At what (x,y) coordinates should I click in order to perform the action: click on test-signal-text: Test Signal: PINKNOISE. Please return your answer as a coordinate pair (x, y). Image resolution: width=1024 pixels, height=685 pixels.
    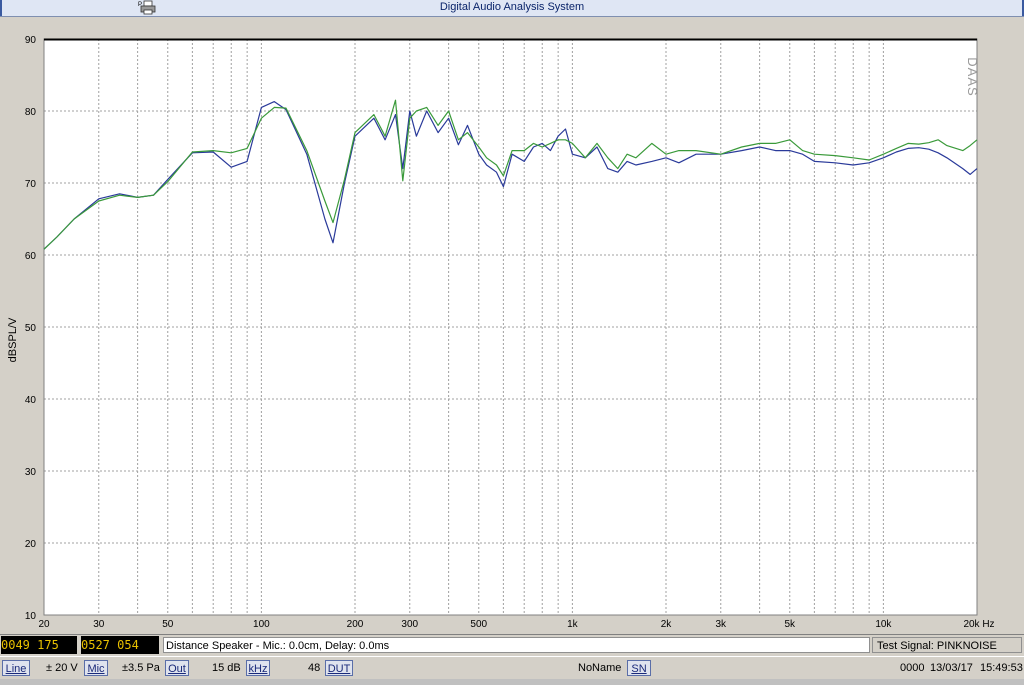
    Looking at the image, I should click on (947, 645).